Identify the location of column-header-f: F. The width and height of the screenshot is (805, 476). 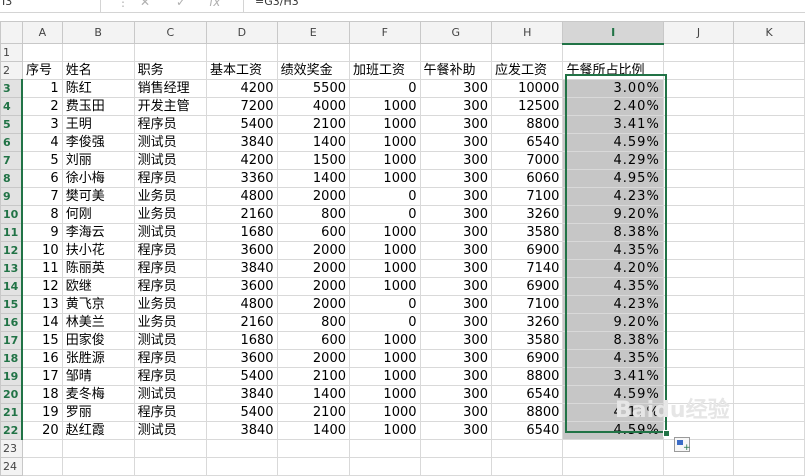
(385, 32).